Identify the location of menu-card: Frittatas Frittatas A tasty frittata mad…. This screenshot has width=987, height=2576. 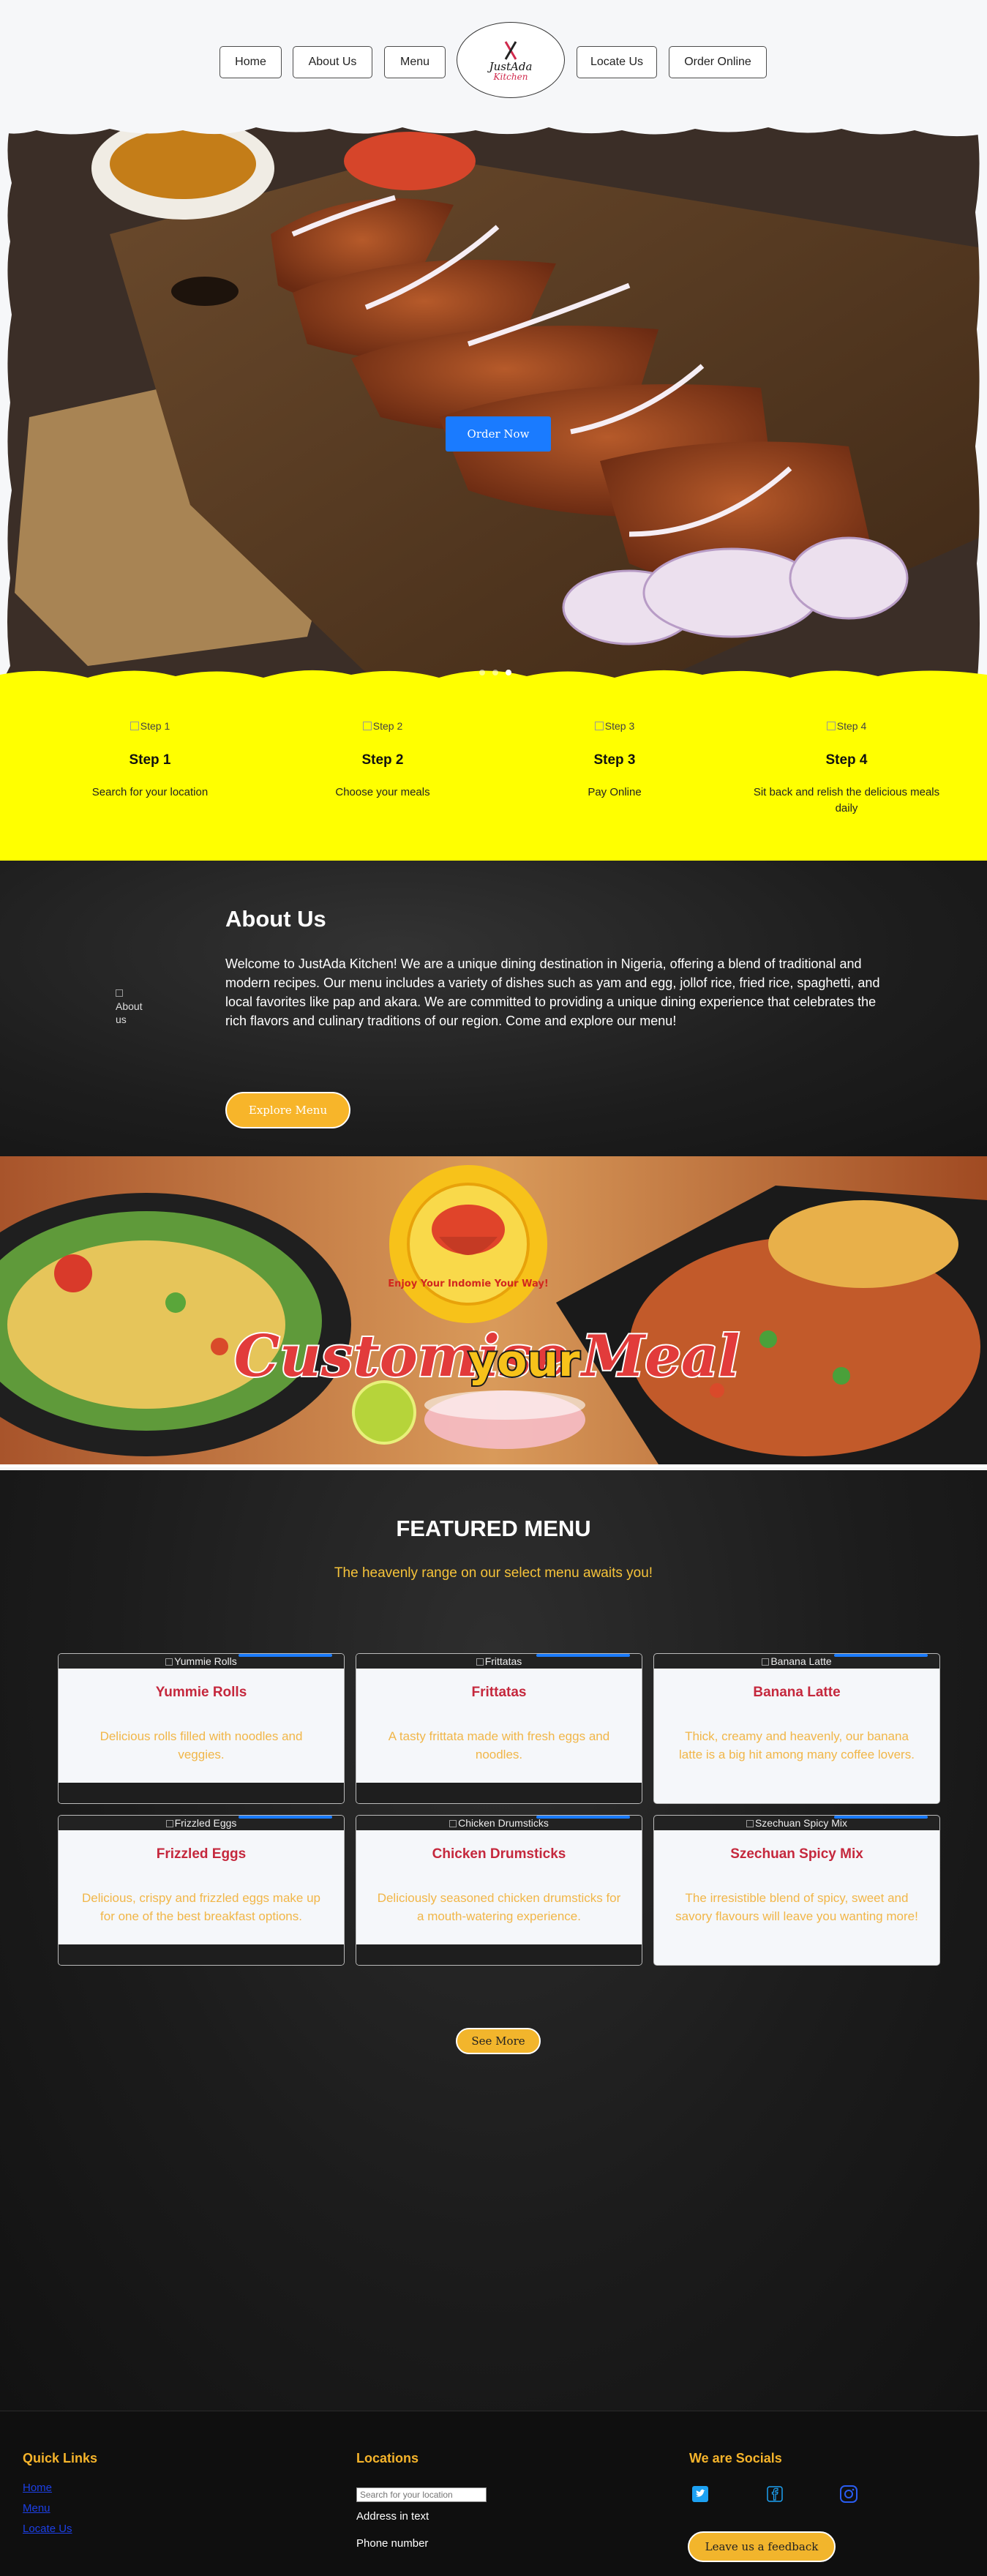
(499, 1728).